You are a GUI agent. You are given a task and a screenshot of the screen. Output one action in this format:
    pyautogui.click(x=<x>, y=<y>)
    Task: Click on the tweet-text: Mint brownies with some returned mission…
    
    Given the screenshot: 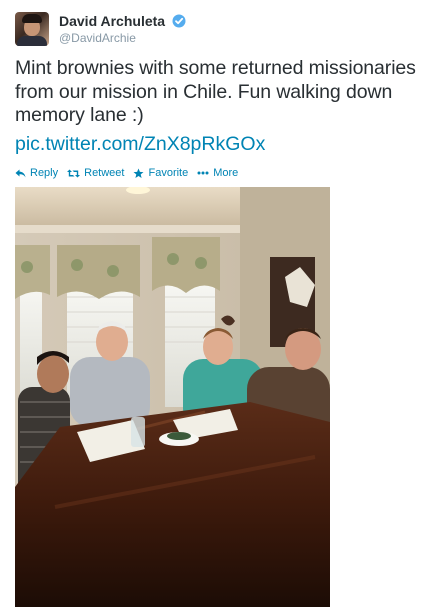 What is the action you would take?
    pyautogui.click(x=215, y=91)
    